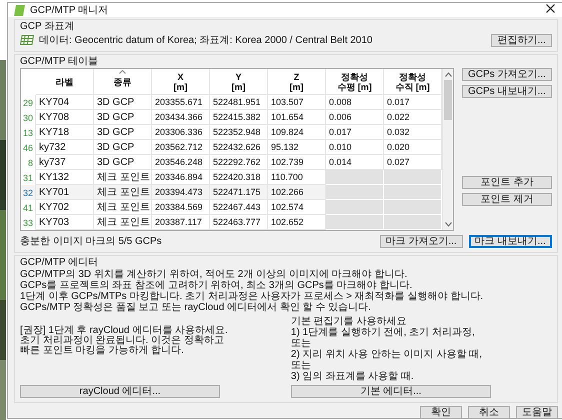 The height and width of the screenshot is (420, 562). I want to click on instruction-text: 1) 1단계를 실행하기 전에, 초기 처리과정,, so click(383, 332).